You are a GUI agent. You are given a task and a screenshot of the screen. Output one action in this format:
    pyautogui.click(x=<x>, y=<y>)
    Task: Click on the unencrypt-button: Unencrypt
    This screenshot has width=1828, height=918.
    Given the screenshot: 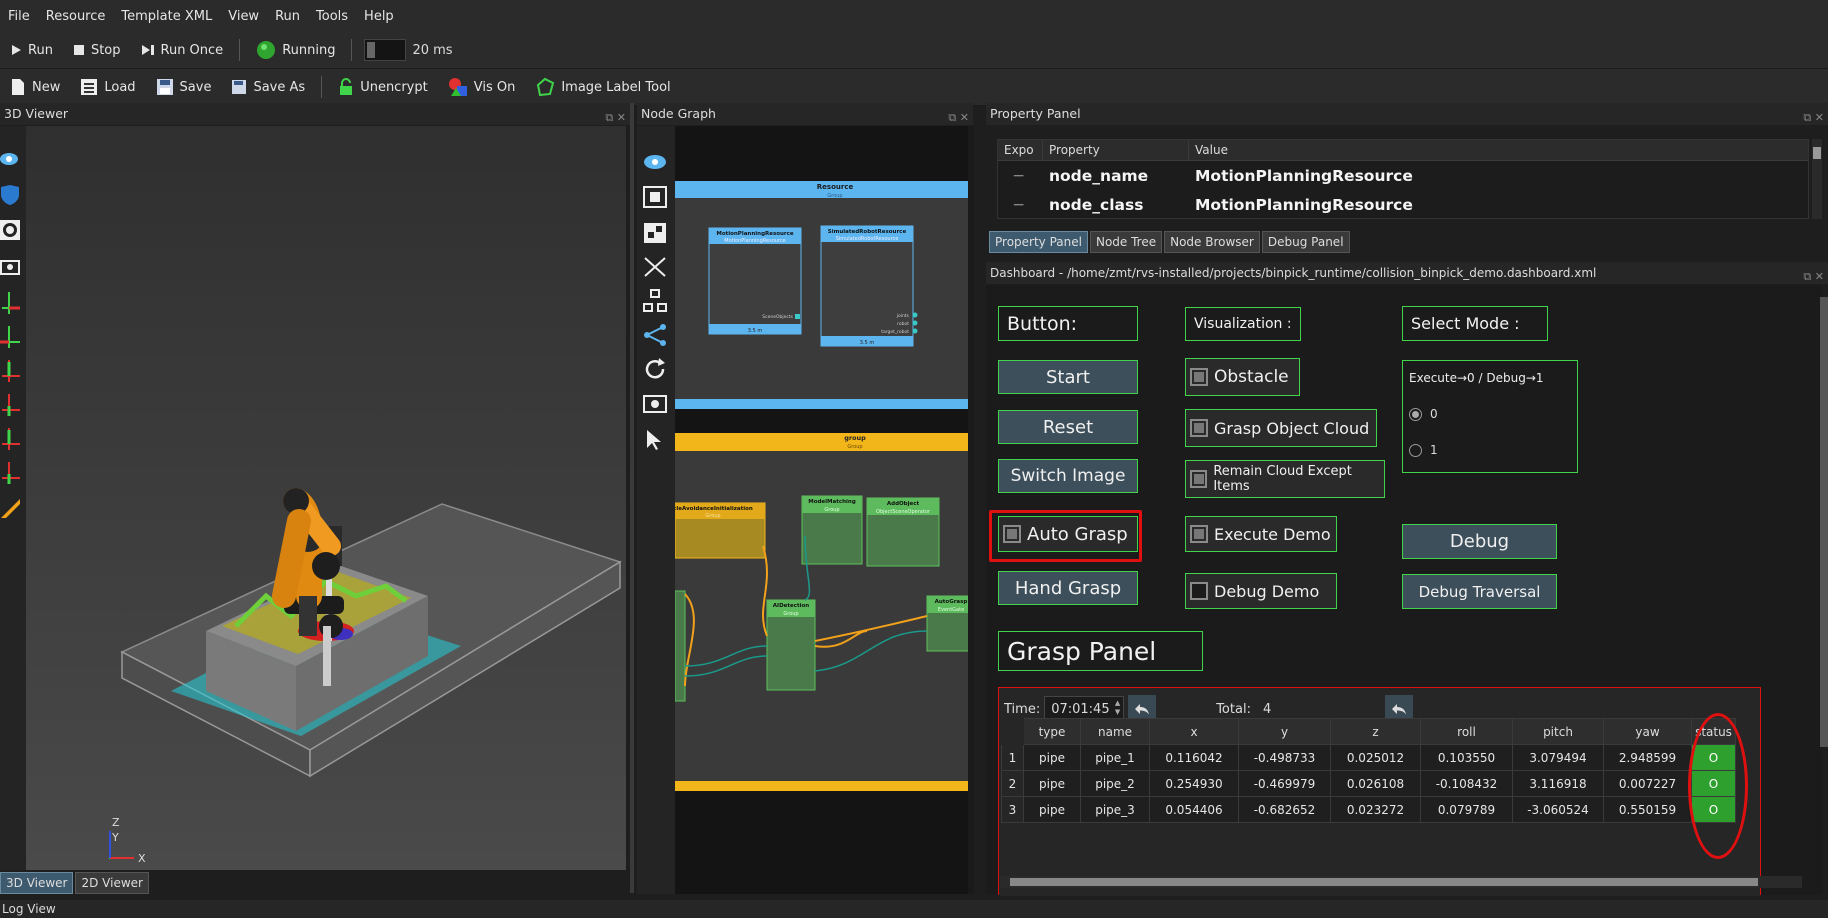 What is the action you would take?
    pyautogui.click(x=383, y=87)
    